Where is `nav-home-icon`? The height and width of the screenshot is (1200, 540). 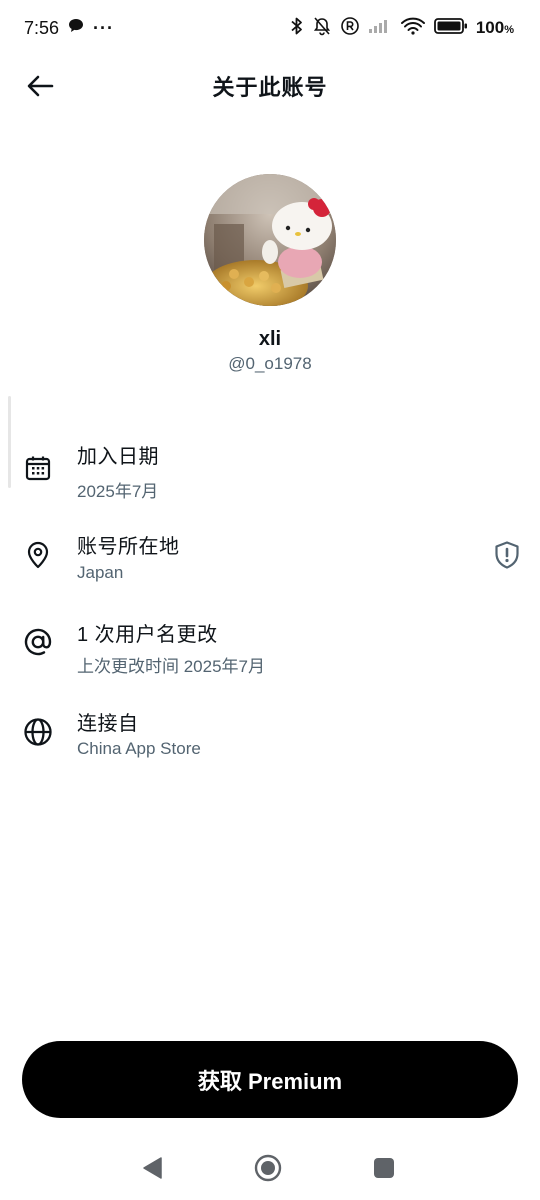
nav-home-icon is located at coordinates (268, 1168).